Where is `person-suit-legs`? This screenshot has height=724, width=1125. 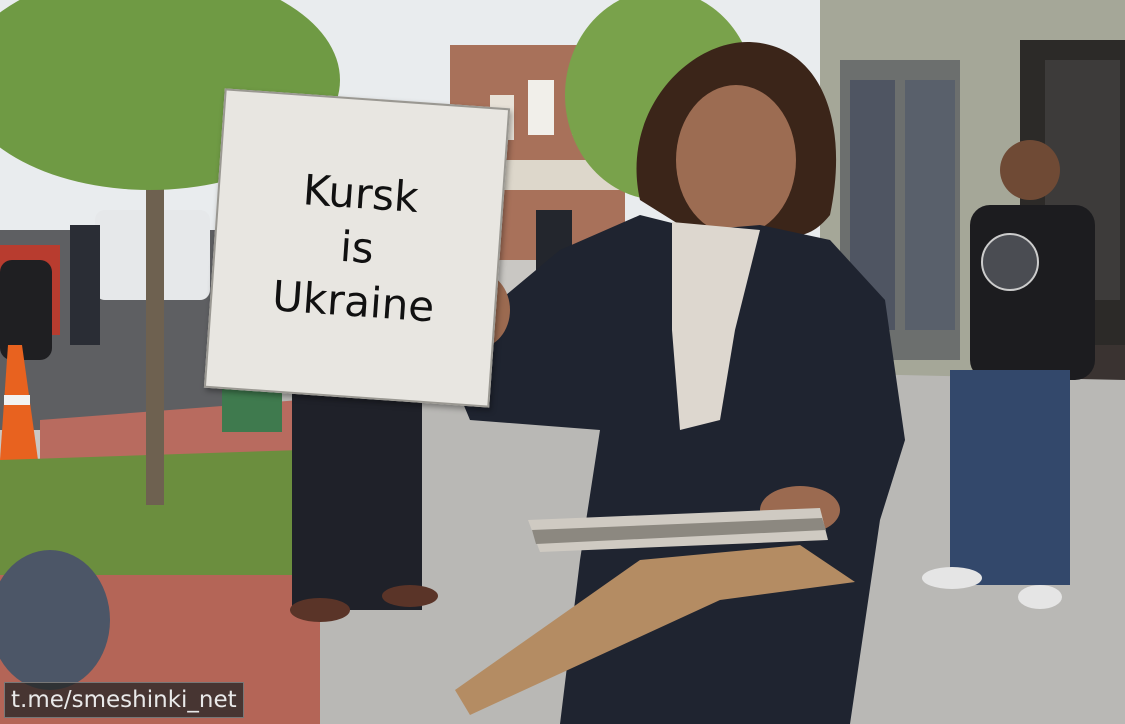
person-suit-legs is located at coordinates (357, 495).